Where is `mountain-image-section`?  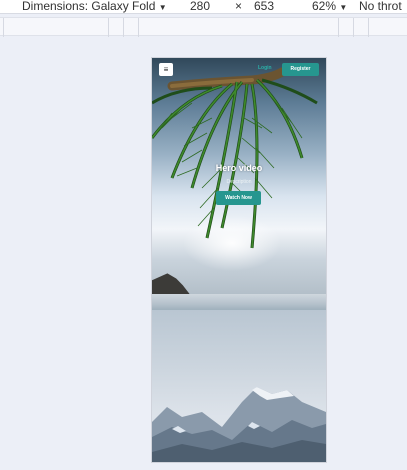 mountain-image-section is located at coordinates (239, 386).